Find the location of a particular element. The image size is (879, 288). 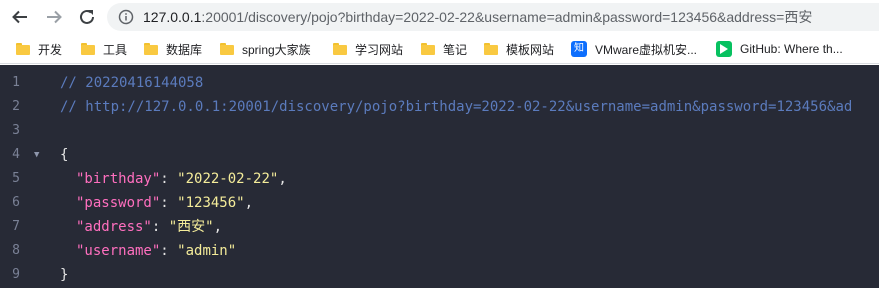

line-number: 5 is located at coordinates (16, 178).